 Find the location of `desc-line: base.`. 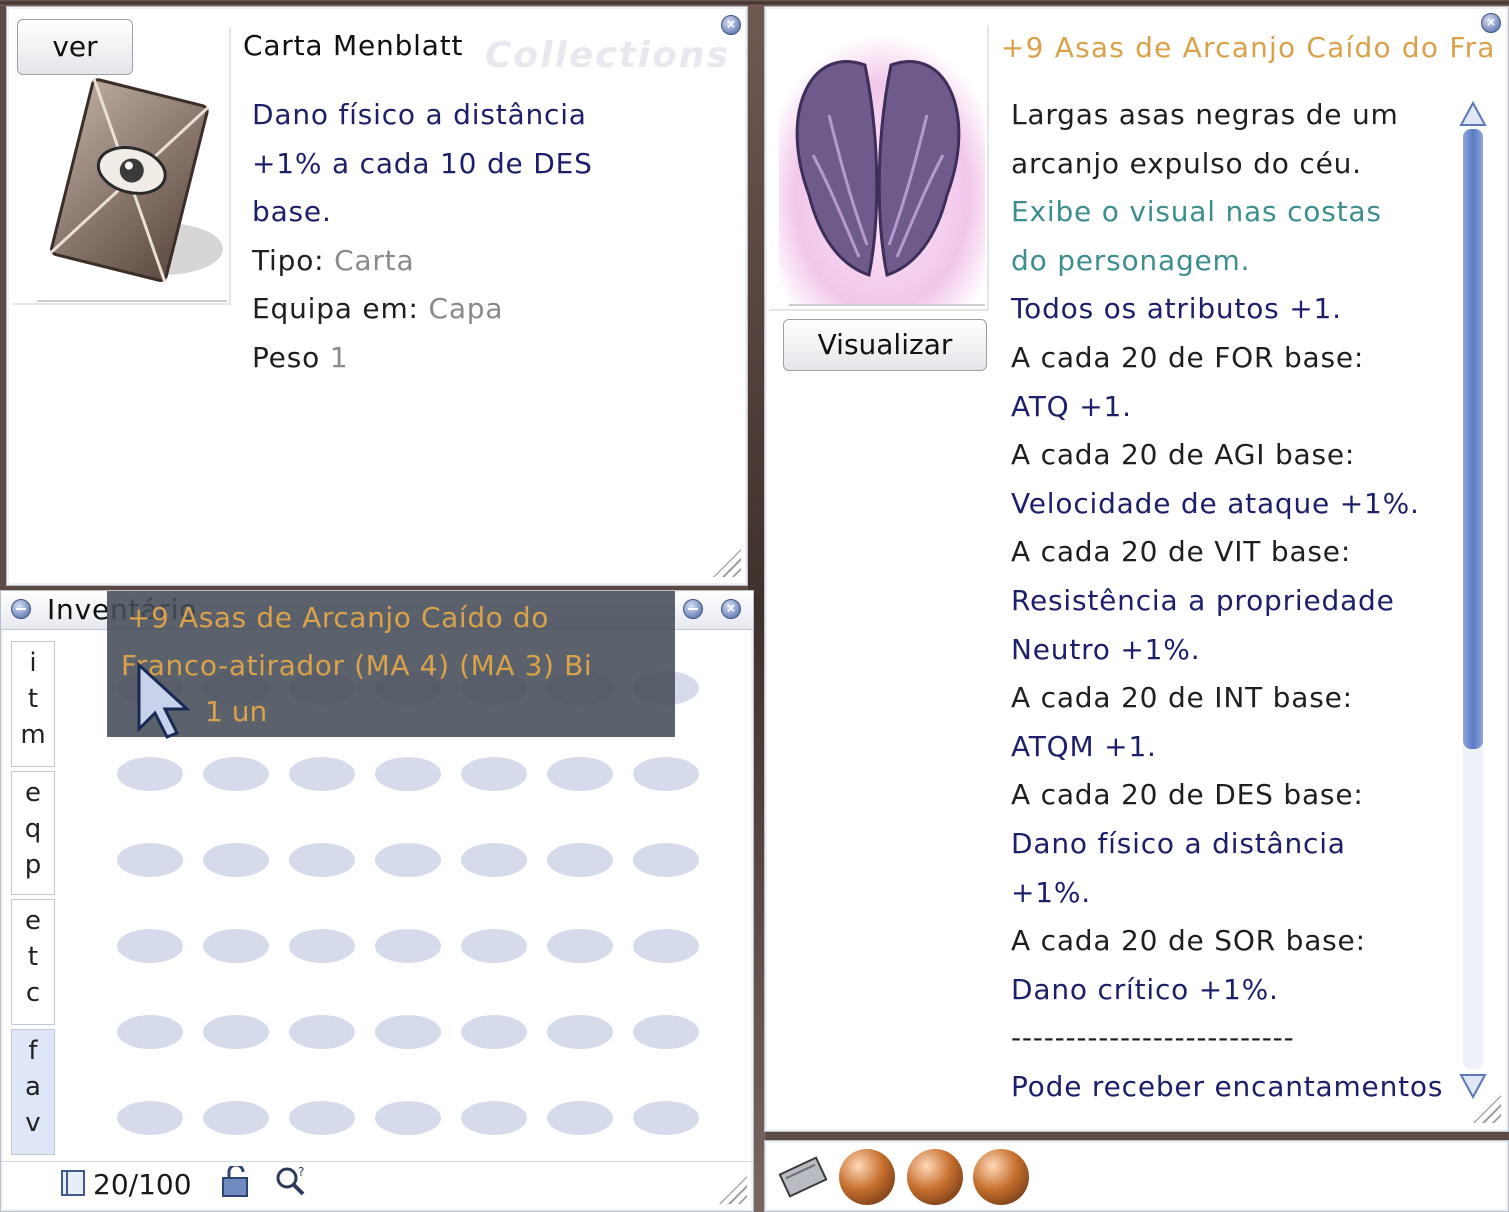

desc-line: base. is located at coordinates (292, 212).